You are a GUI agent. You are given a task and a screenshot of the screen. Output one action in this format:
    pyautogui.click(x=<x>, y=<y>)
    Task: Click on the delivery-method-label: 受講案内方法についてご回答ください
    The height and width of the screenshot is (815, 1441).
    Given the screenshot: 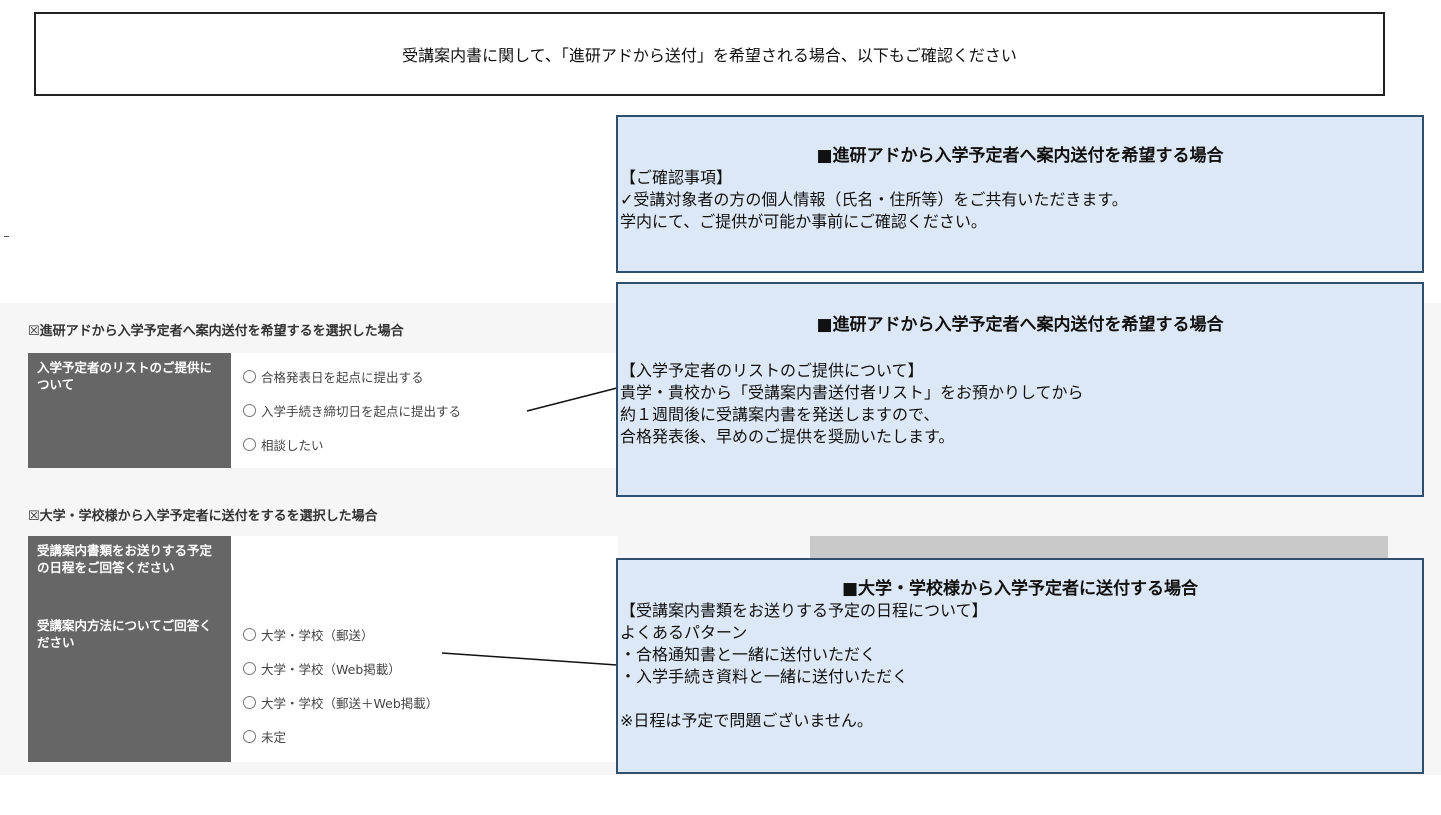 What is the action you would take?
    pyautogui.click(x=129, y=686)
    